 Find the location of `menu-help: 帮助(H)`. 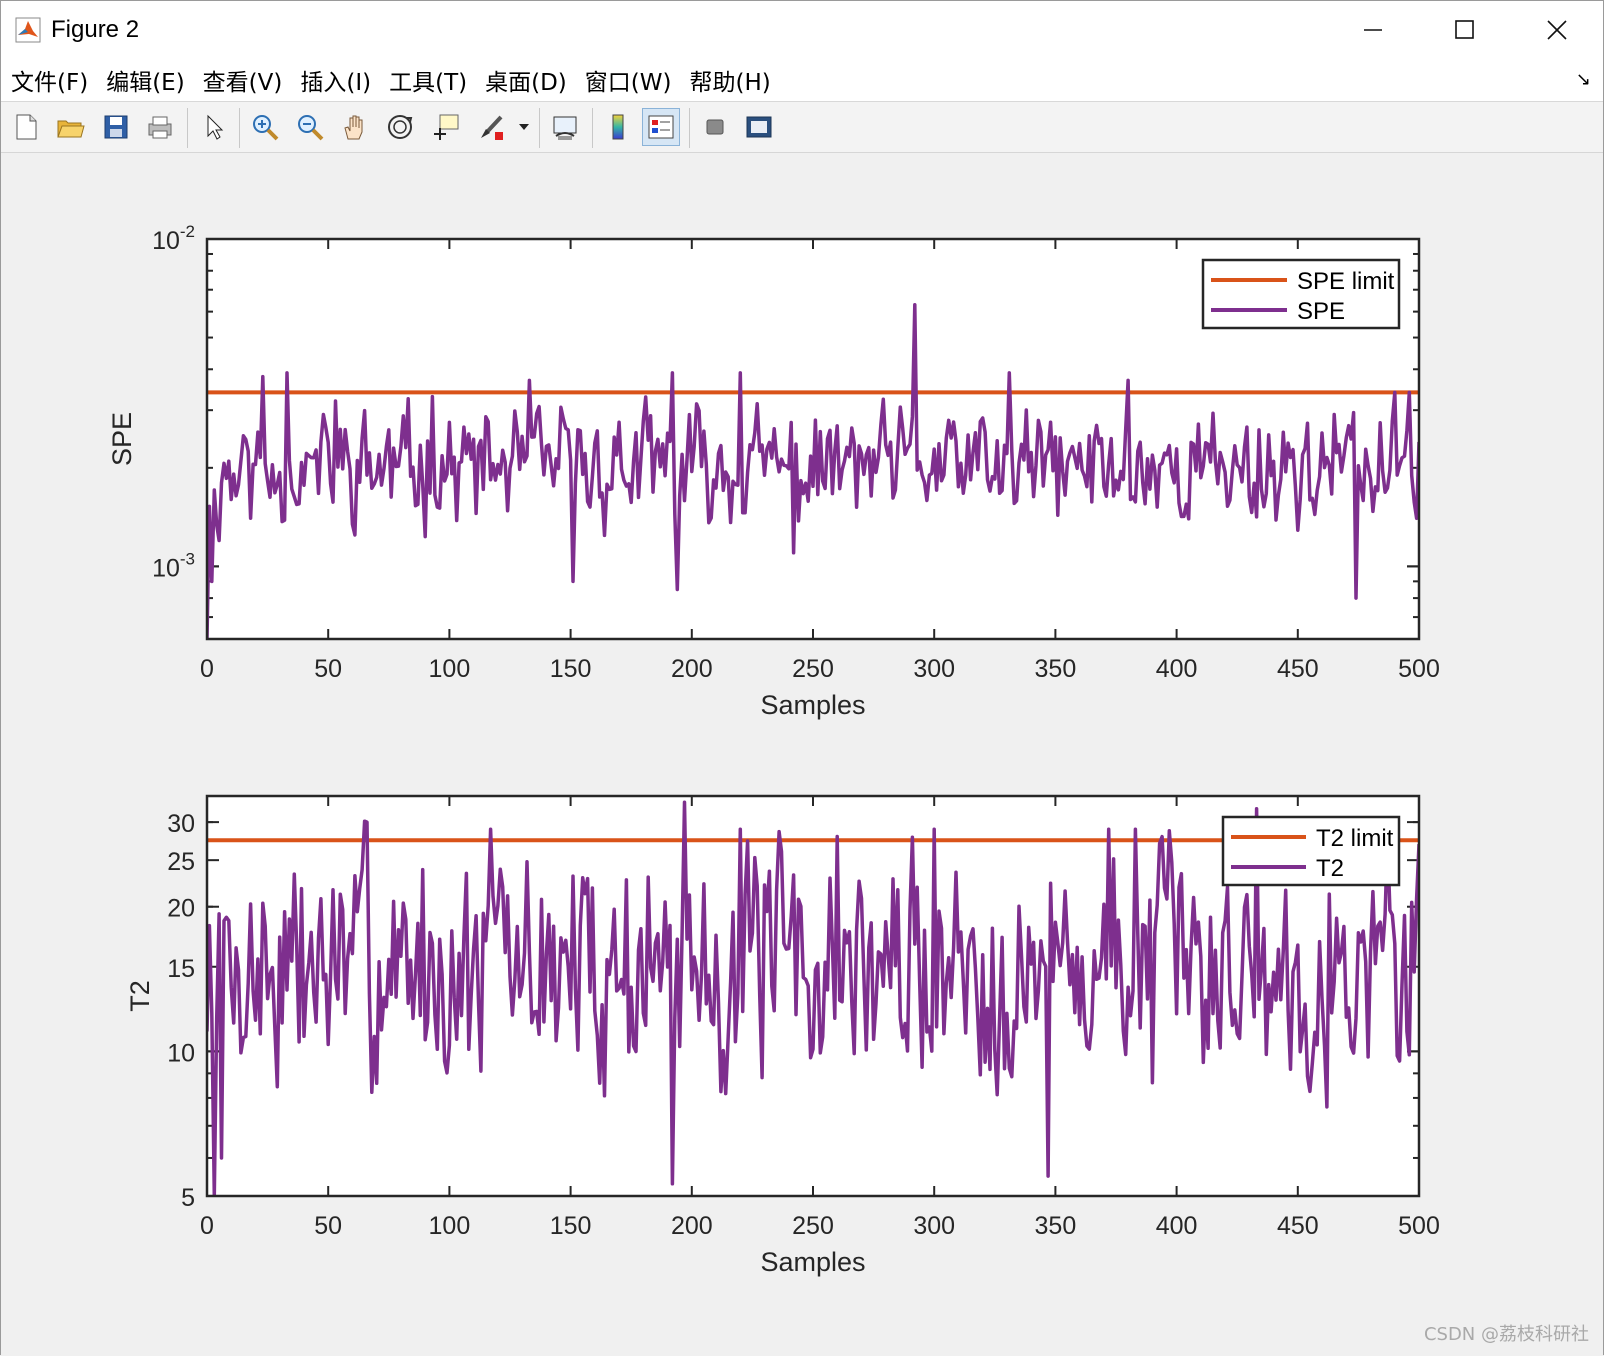

menu-help: 帮助(H) is located at coordinates (728, 80).